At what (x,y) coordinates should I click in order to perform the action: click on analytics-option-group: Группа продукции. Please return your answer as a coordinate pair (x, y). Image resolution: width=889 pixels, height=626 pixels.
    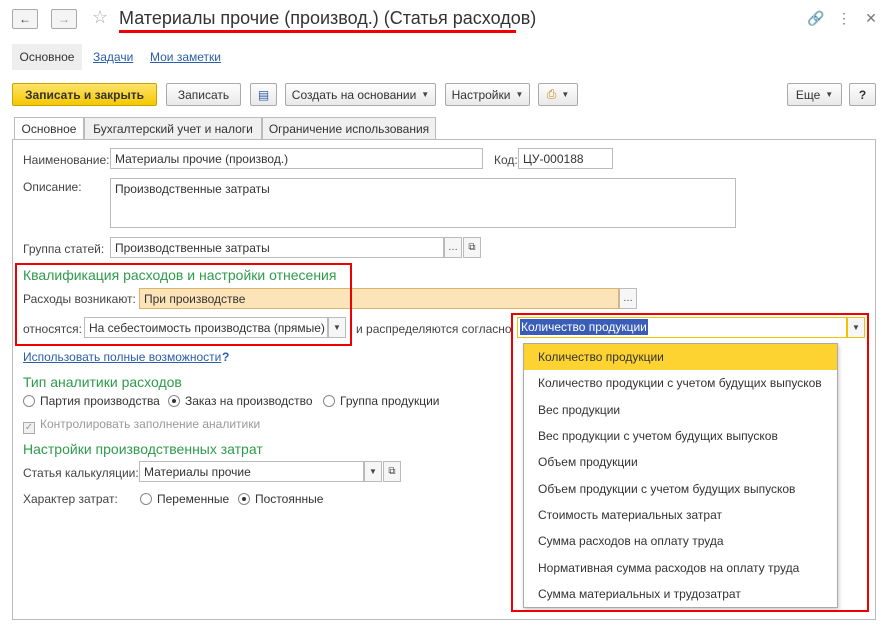
    Looking at the image, I should click on (381, 401).